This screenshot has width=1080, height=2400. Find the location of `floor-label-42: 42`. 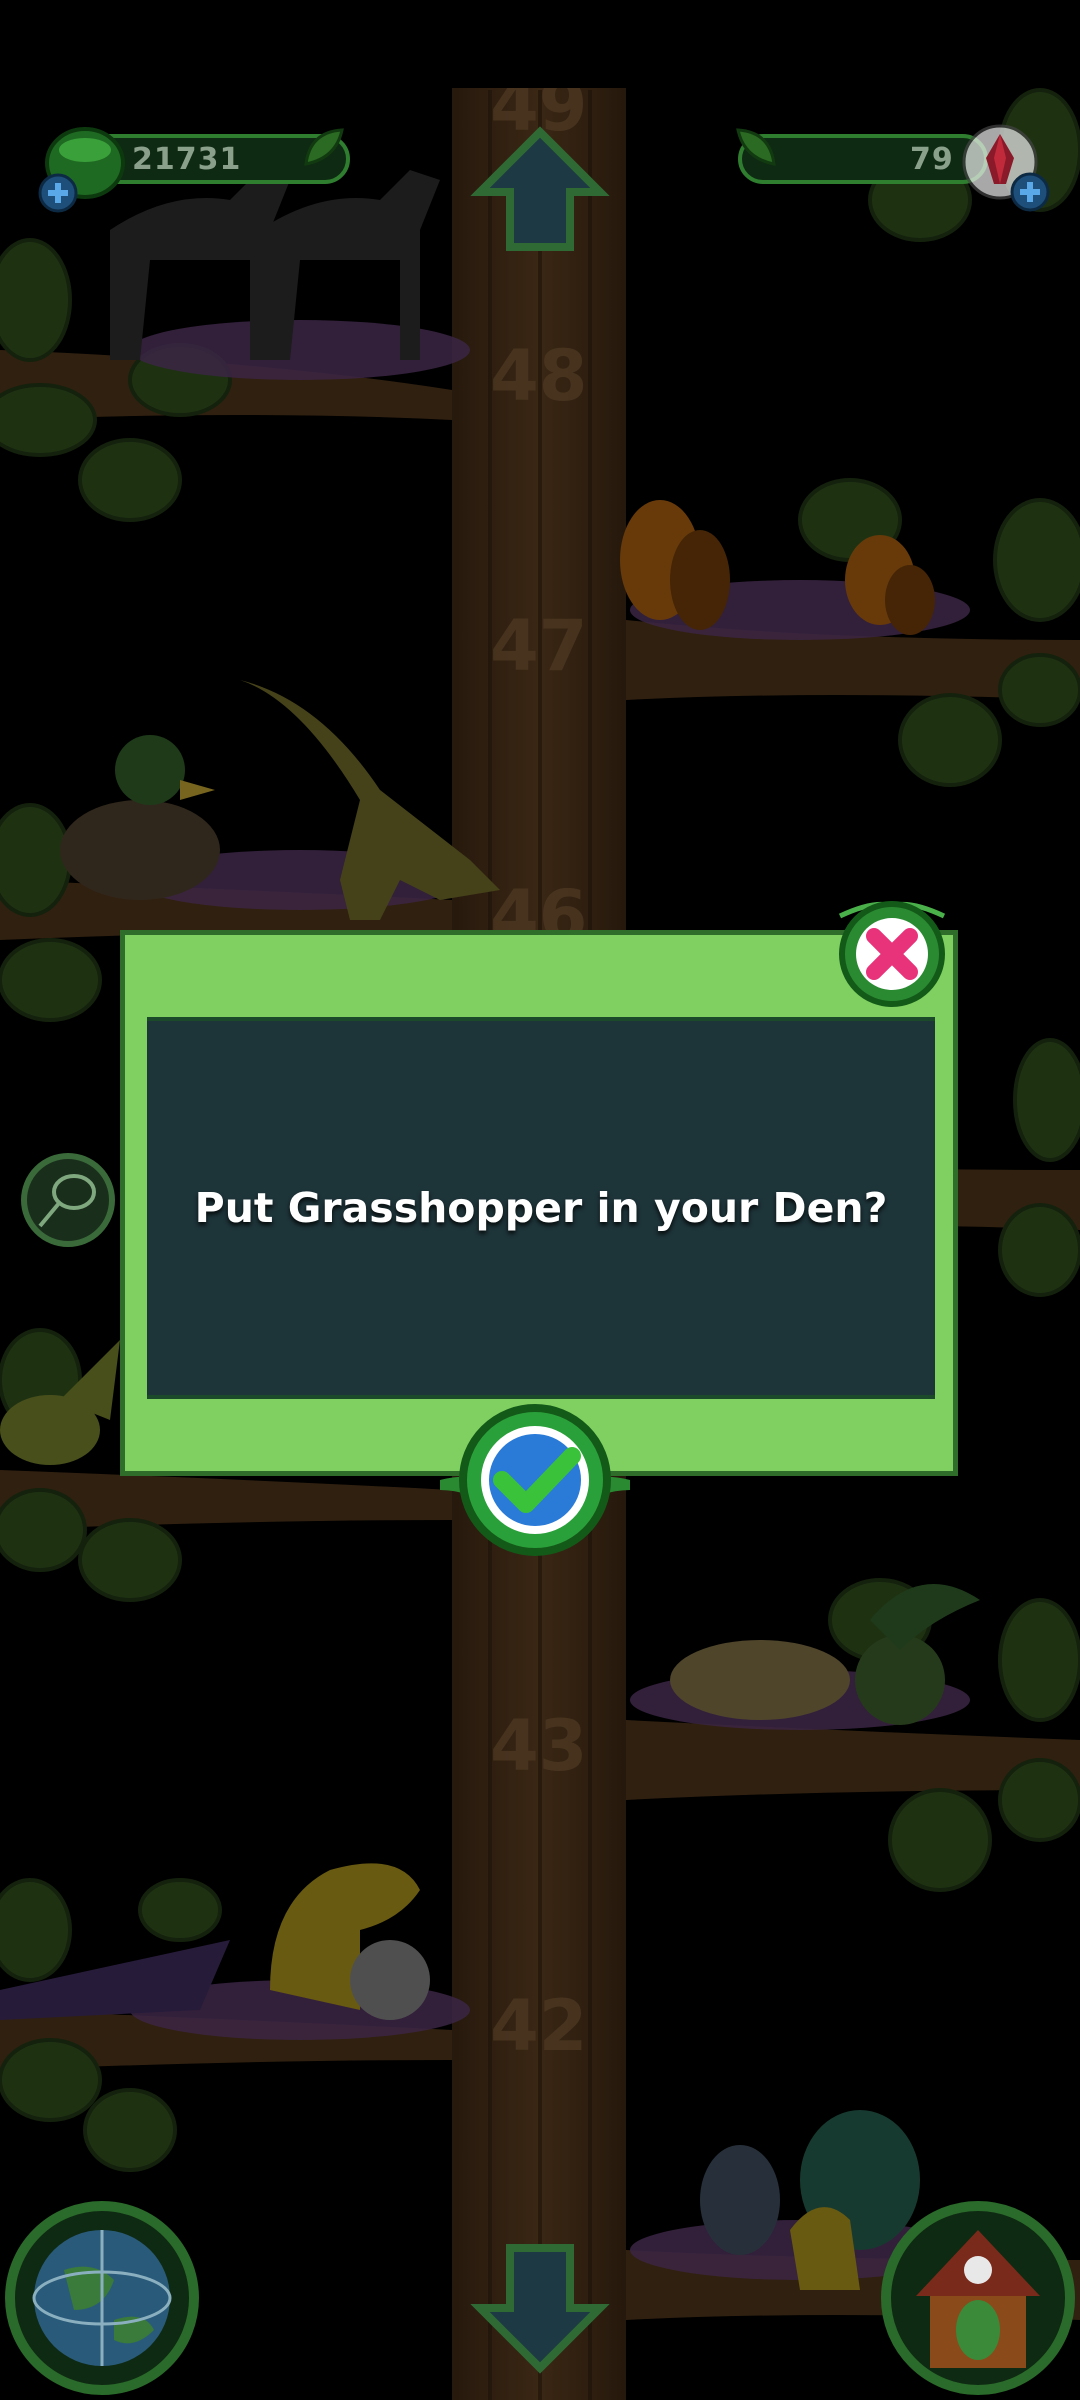

floor-label-42: 42 is located at coordinates (538, 2026).